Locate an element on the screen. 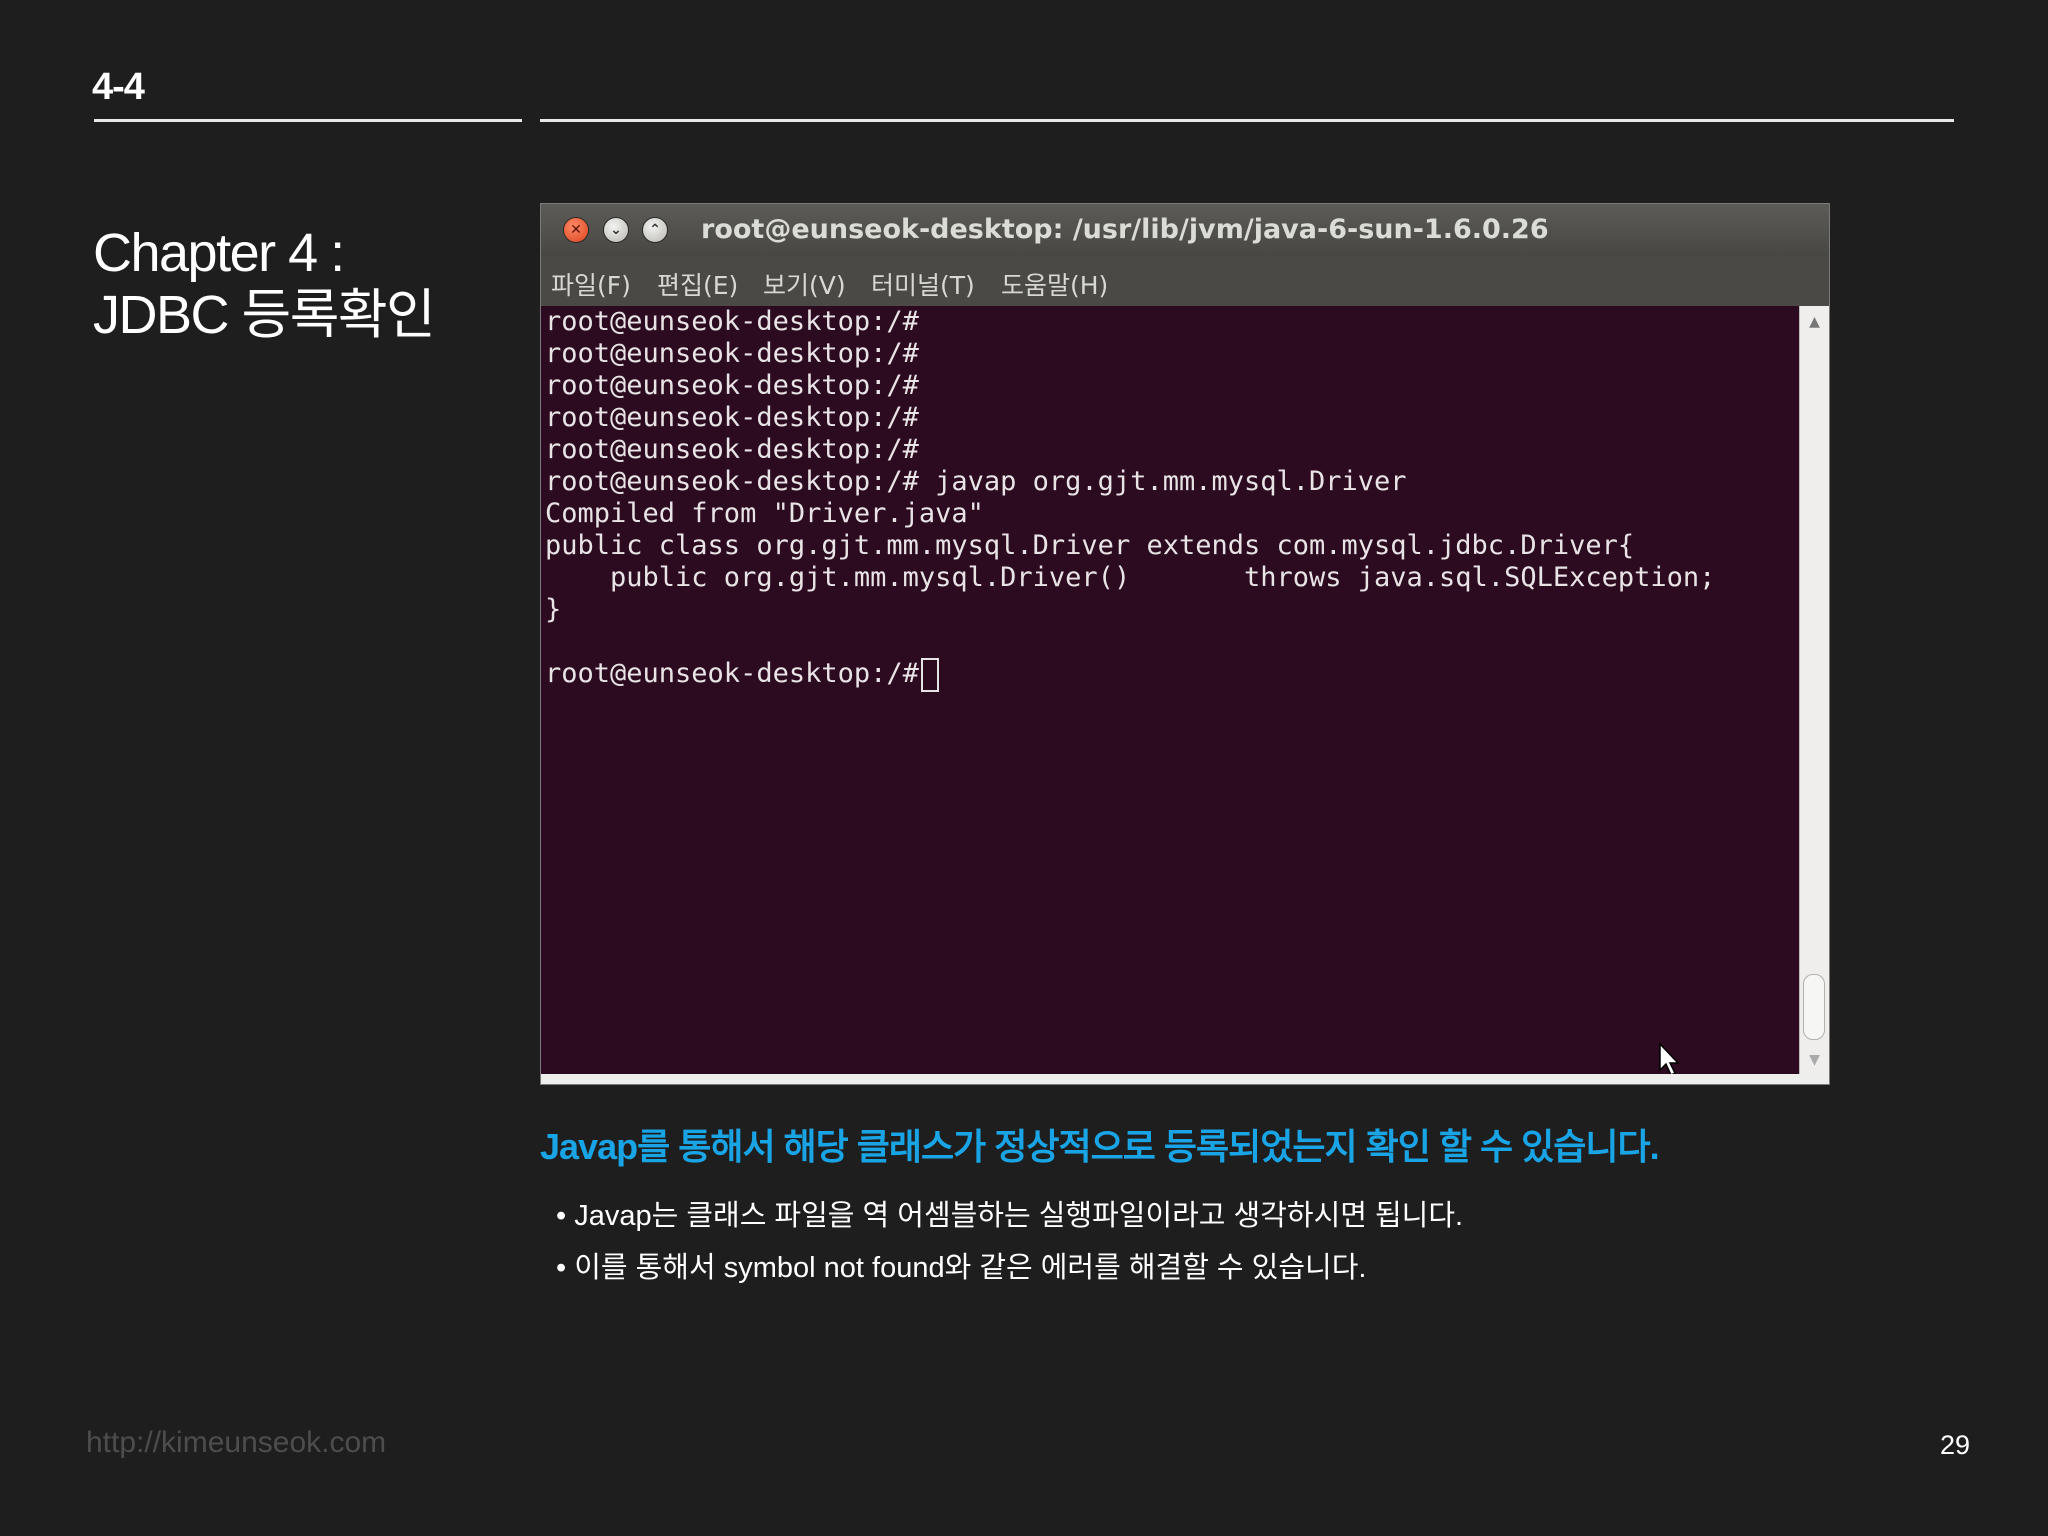 The image size is (2048, 1536). terminal-menubar: 파일(F) 편집(E) 보기(V) 터미널(T) 도움말(H) is located at coordinates (1185, 281).